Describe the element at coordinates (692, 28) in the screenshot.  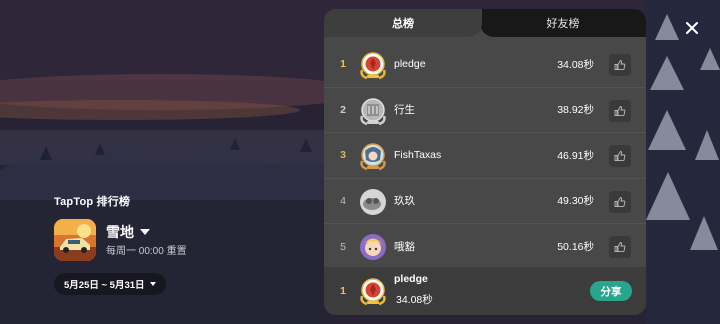
I see `close-icon` at that location.